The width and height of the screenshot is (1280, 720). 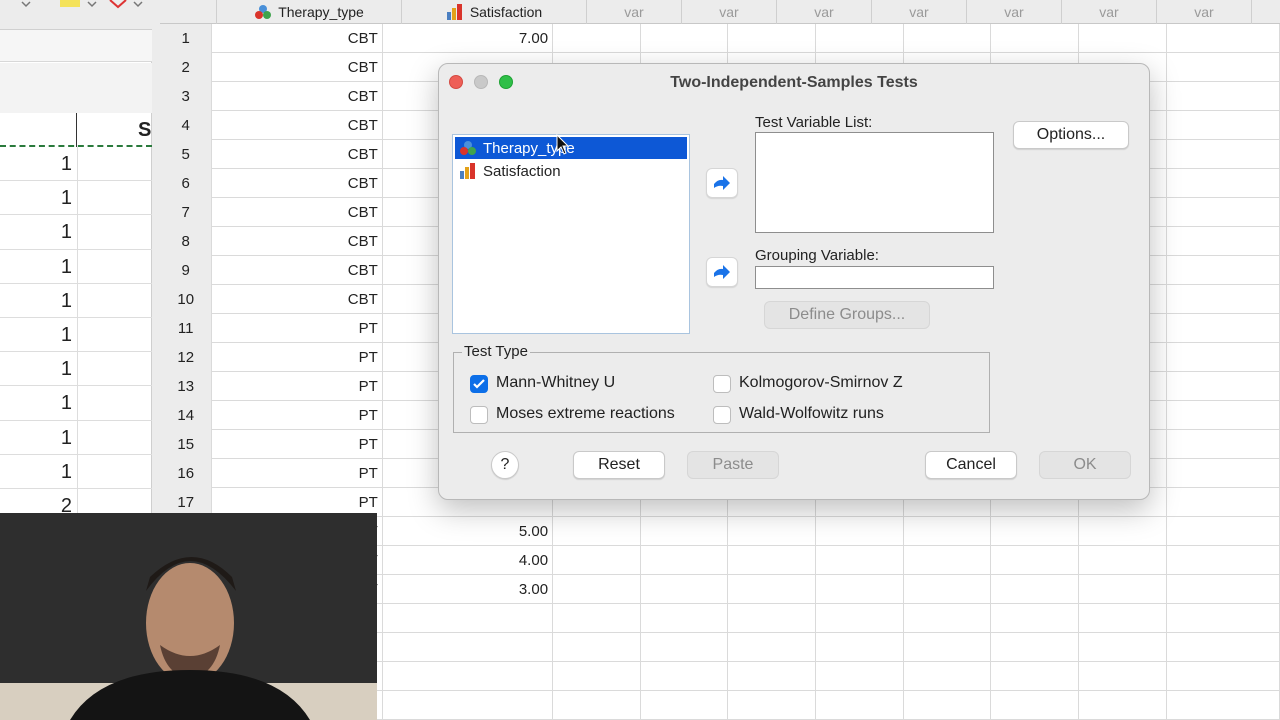 I want to click on toolbar-icons, so click(x=75, y=5).